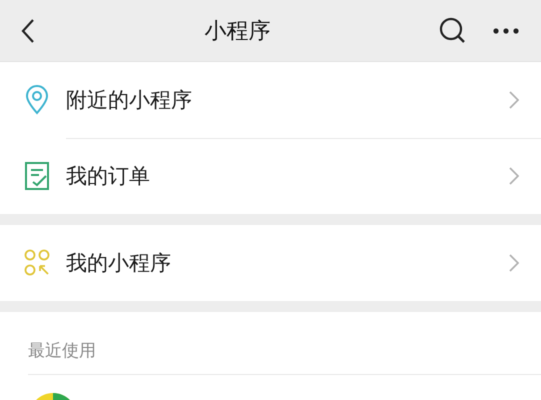 The height and width of the screenshot is (400, 541). Describe the element at coordinates (37, 100) in the screenshot. I see `location-pin-icon` at that location.